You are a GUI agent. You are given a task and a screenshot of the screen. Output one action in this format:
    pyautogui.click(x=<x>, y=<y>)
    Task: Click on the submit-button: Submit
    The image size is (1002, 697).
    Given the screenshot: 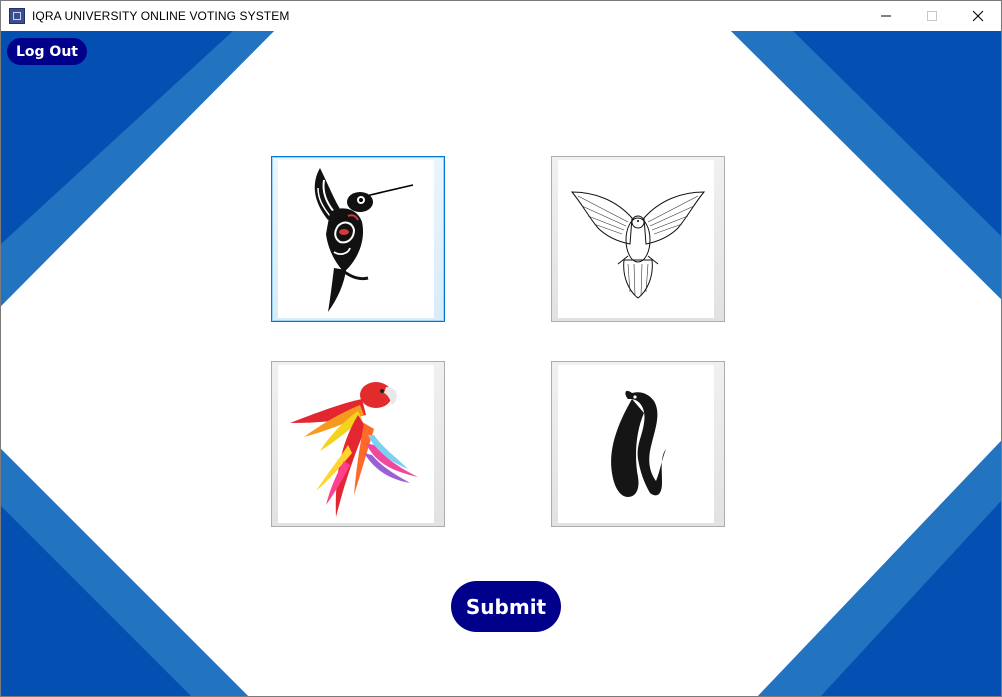 What is the action you would take?
    pyautogui.click(x=506, y=606)
    